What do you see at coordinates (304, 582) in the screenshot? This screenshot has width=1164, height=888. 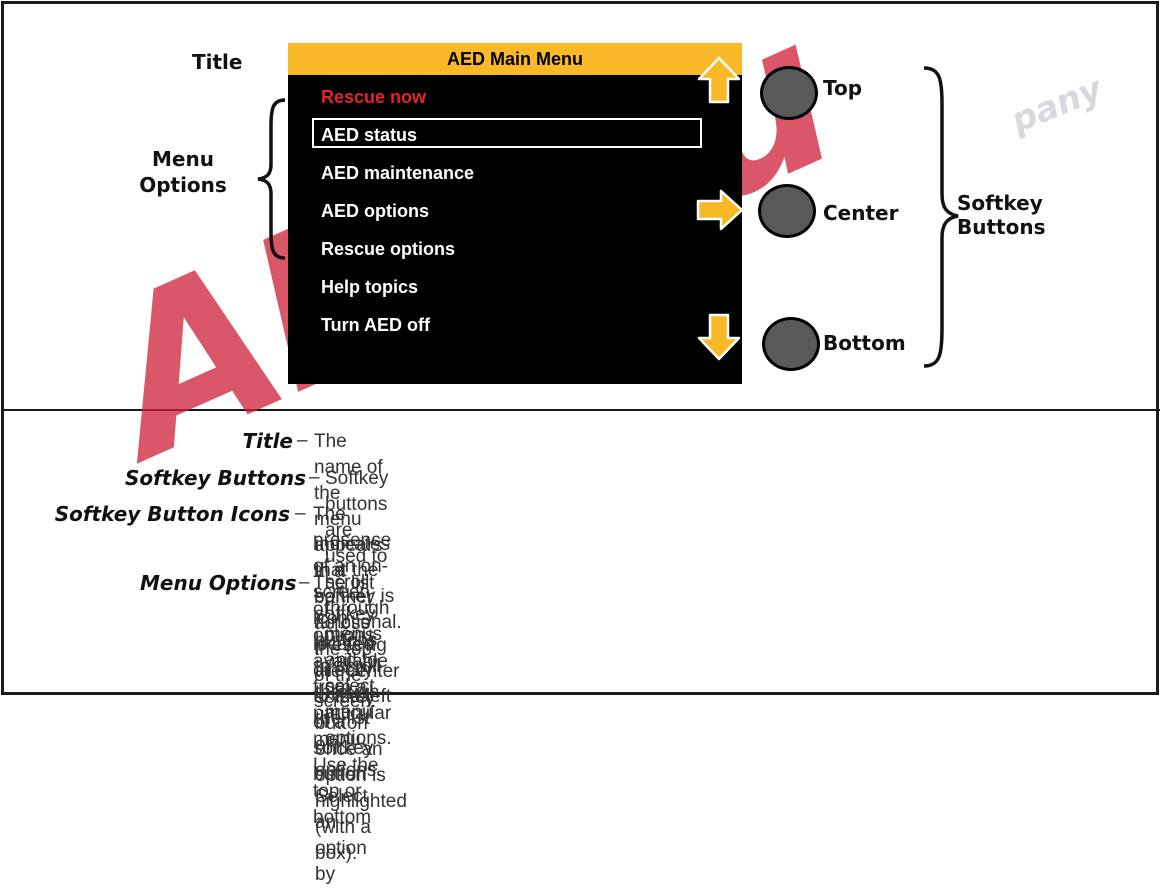 I see `desc-sep-menu-options: –` at bounding box center [304, 582].